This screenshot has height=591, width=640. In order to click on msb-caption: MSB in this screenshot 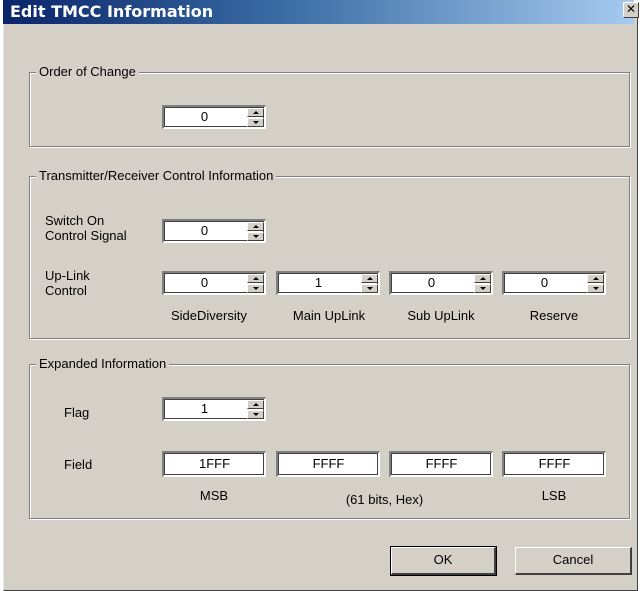, I will do `click(214, 495)`.